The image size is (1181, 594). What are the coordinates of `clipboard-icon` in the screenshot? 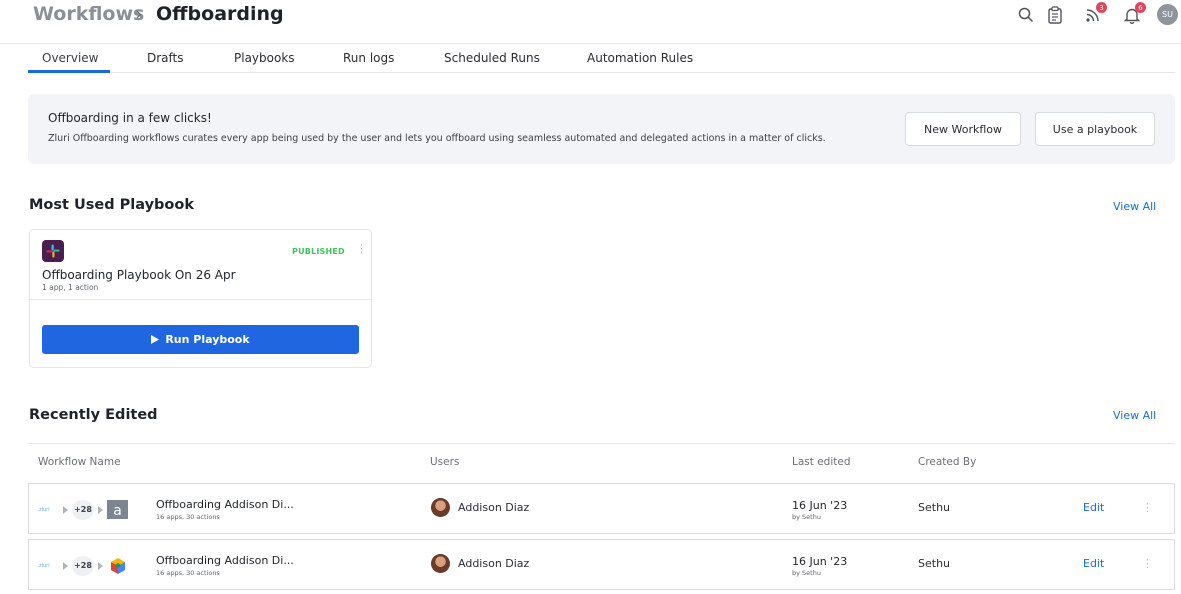 It's located at (1055, 15).